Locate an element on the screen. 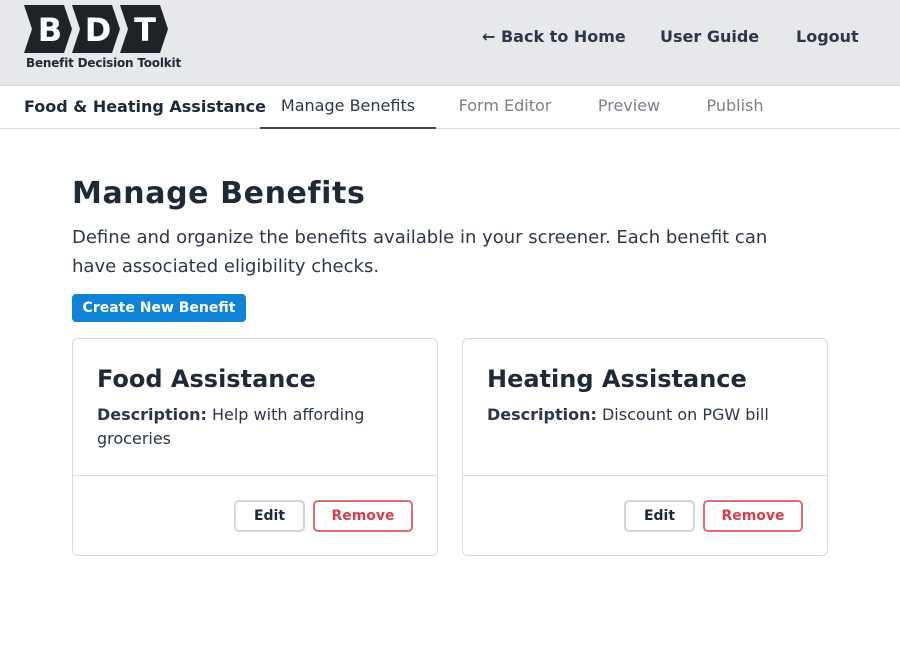  logo-letter-d: D is located at coordinates (98, 30).